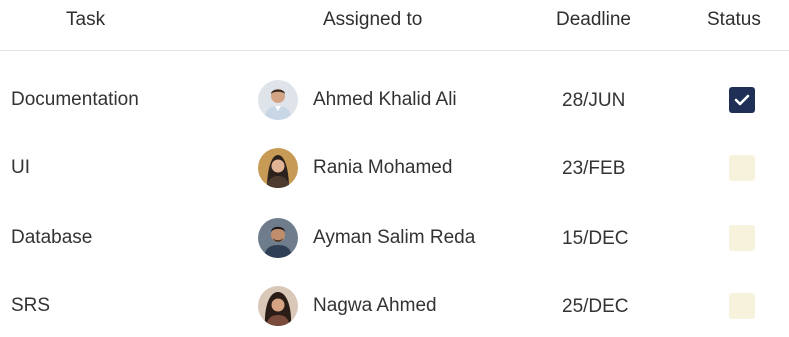 Image resolution: width=789 pixels, height=337 pixels. I want to click on column-header-assigned-to: Assigned to, so click(373, 19).